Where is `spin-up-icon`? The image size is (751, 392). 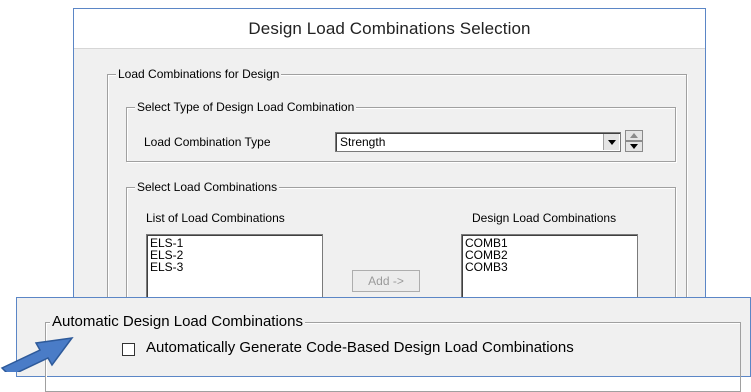 spin-up-icon is located at coordinates (634, 135).